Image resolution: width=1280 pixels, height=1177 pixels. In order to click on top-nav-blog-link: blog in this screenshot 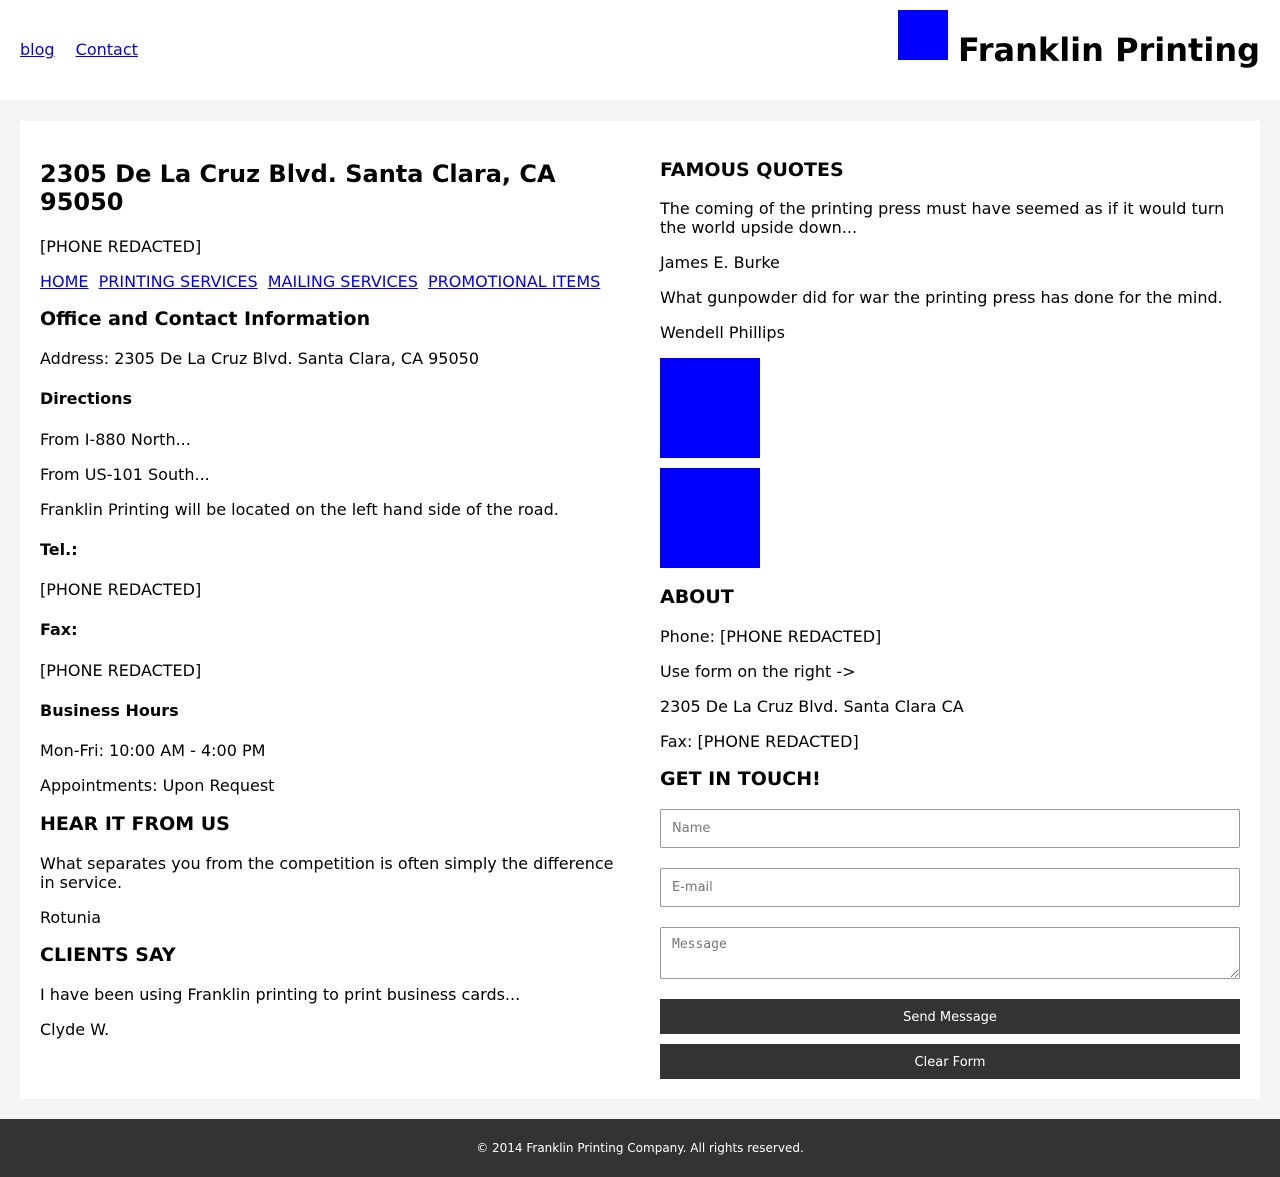, I will do `click(37, 49)`.